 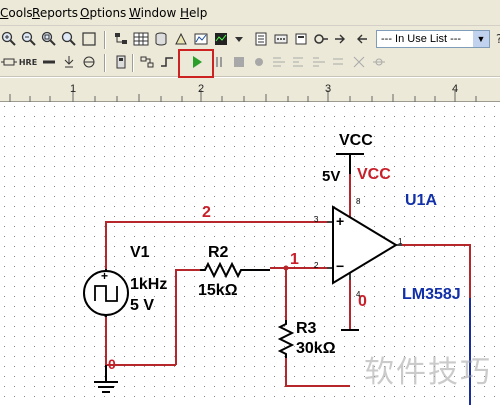 I want to click on step-into-icon, so click(x=279, y=62).